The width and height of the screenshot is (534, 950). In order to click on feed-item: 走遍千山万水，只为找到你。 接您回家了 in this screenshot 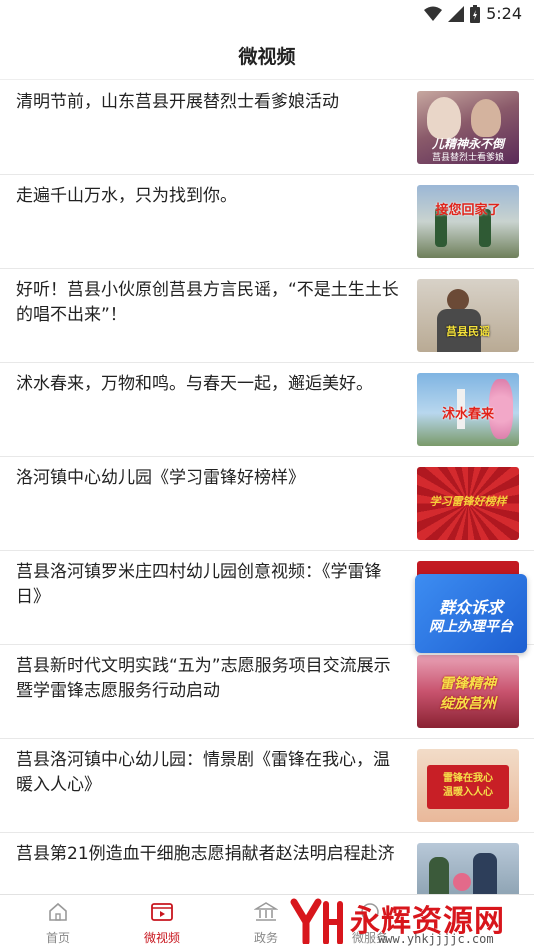, I will do `click(267, 222)`.